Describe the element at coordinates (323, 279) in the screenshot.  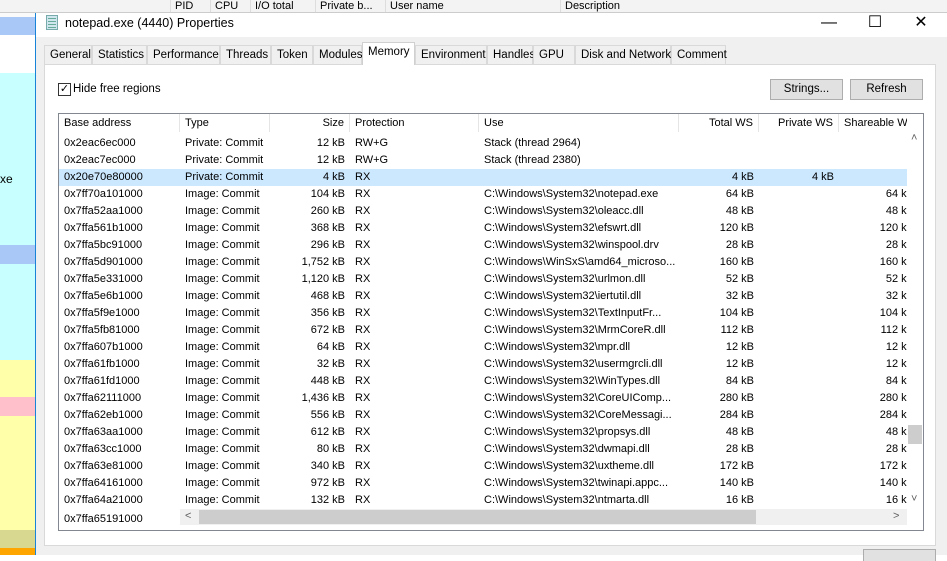
I see `row-size: 1,120 kB` at that location.